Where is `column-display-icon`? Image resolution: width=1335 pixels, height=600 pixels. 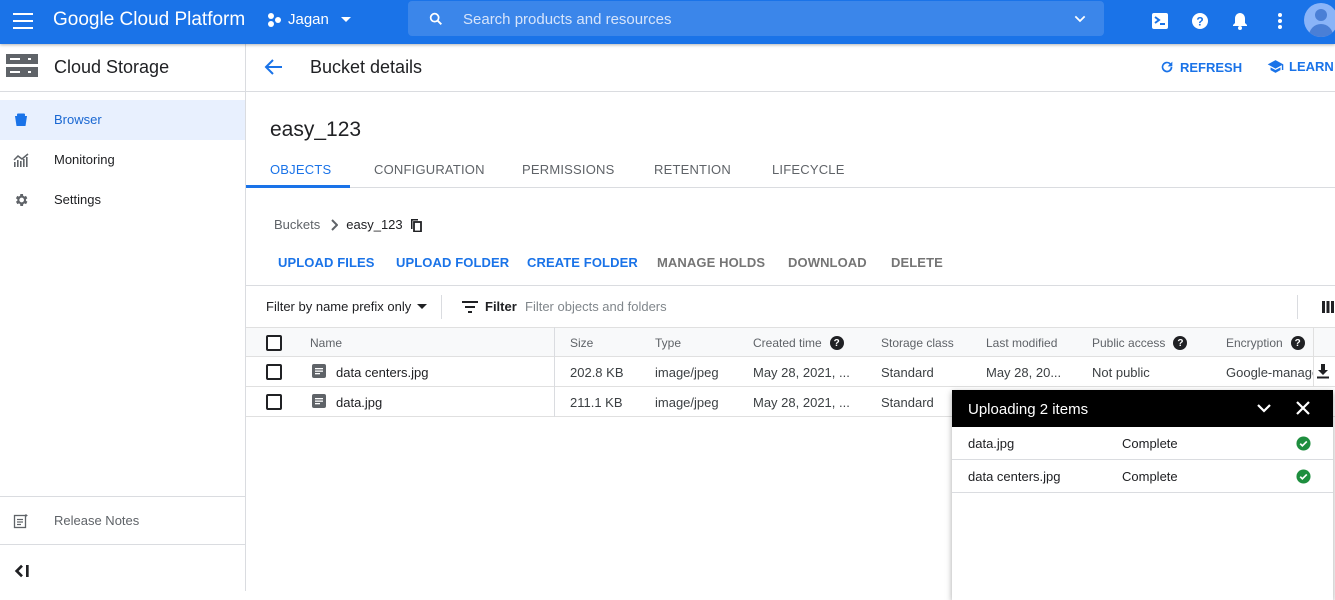 column-display-icon is located at coordinates (1328, 307).